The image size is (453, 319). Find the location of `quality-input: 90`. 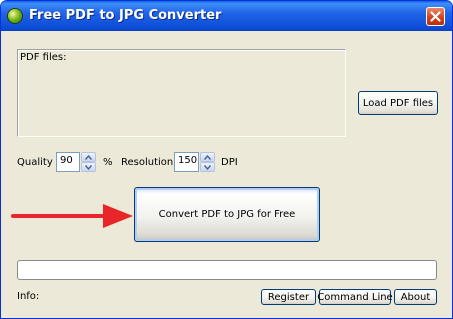

quality-input: 90 is located at coordinates (68, 162).